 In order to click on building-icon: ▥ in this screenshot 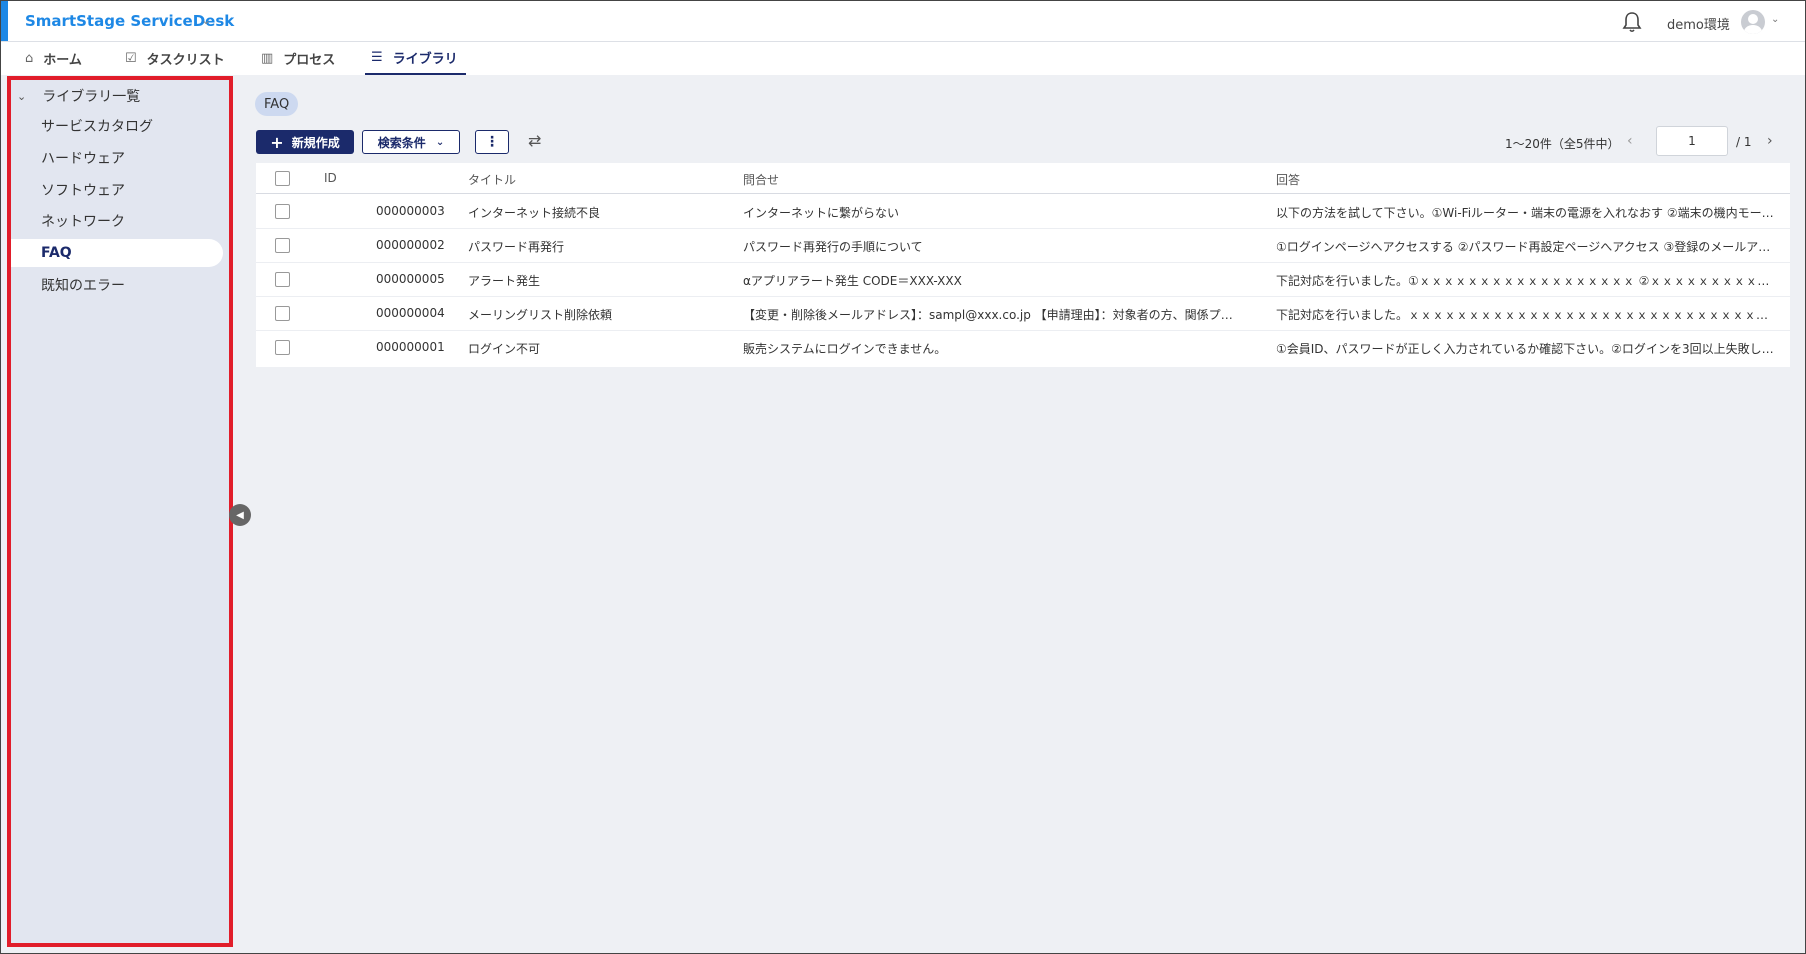, I will do `click(267, 58)`.